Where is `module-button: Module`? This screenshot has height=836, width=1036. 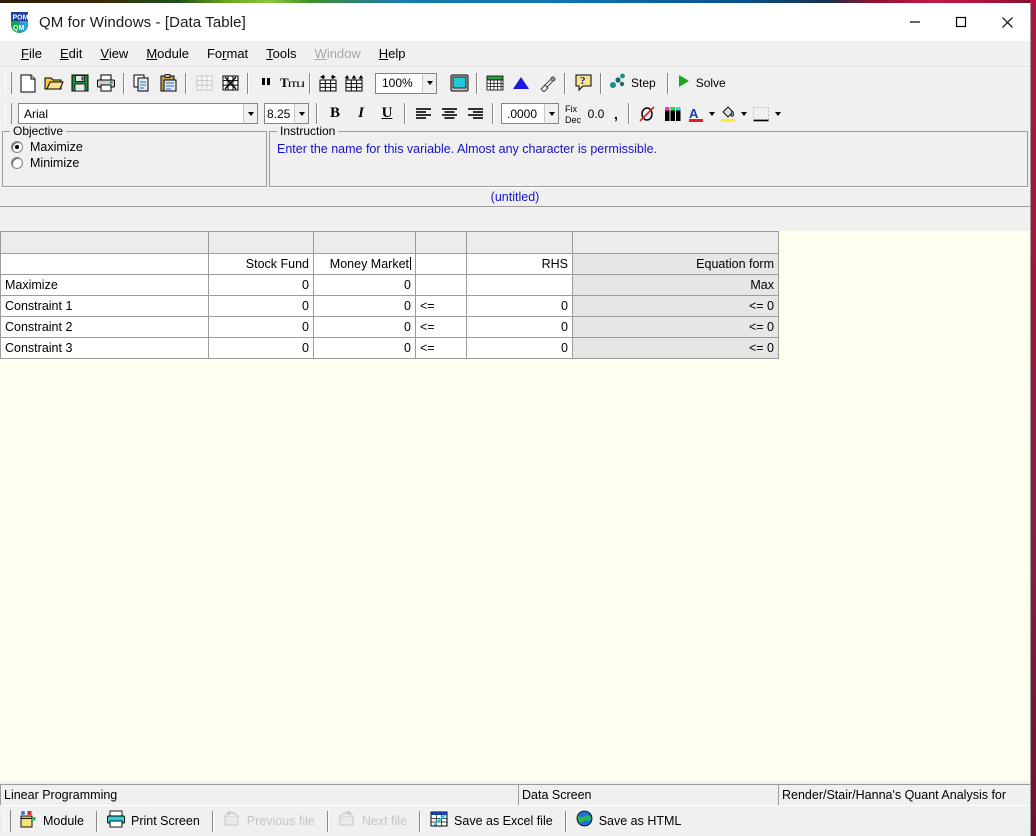 module-button: Module is located at coordinates (53, 821).